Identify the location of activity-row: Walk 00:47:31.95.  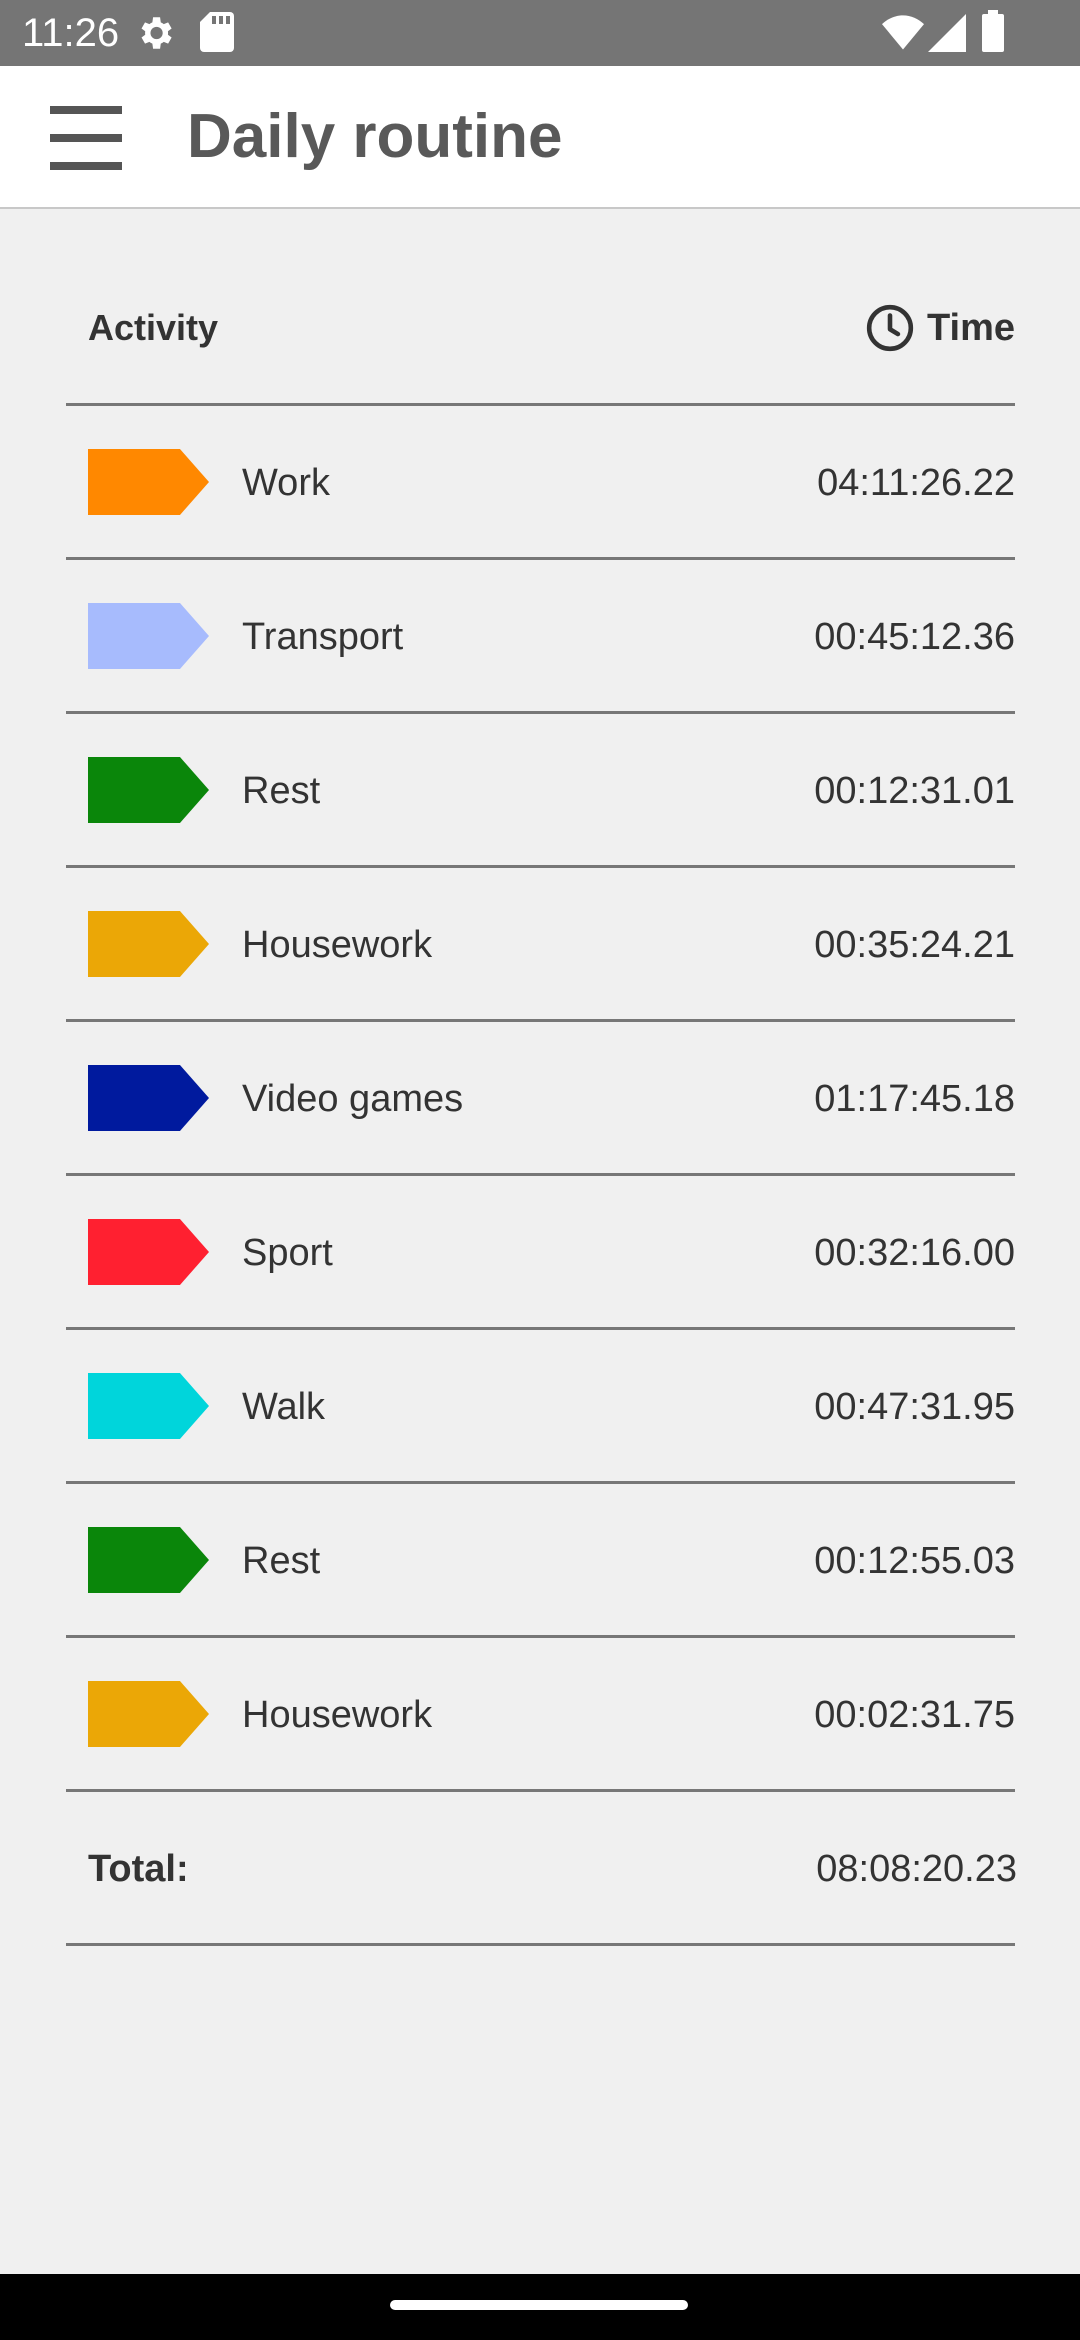
(540, 1407).